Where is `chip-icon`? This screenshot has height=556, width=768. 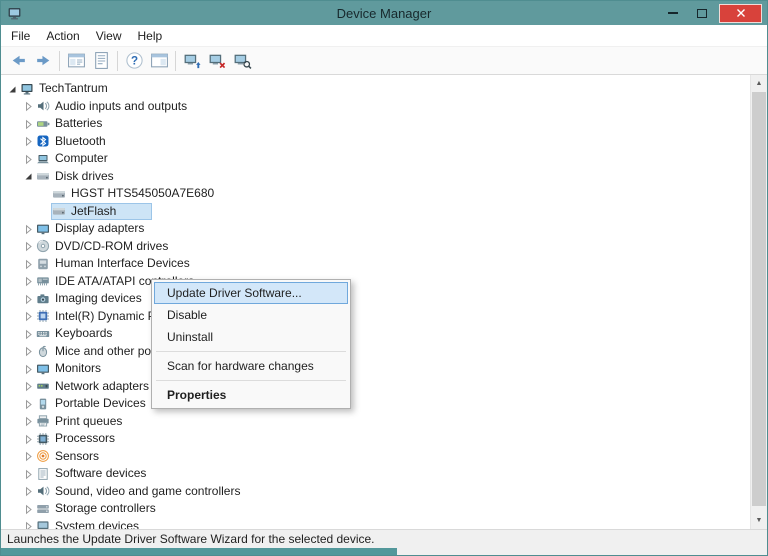
chip-icon is located at coordinates (43, 316).